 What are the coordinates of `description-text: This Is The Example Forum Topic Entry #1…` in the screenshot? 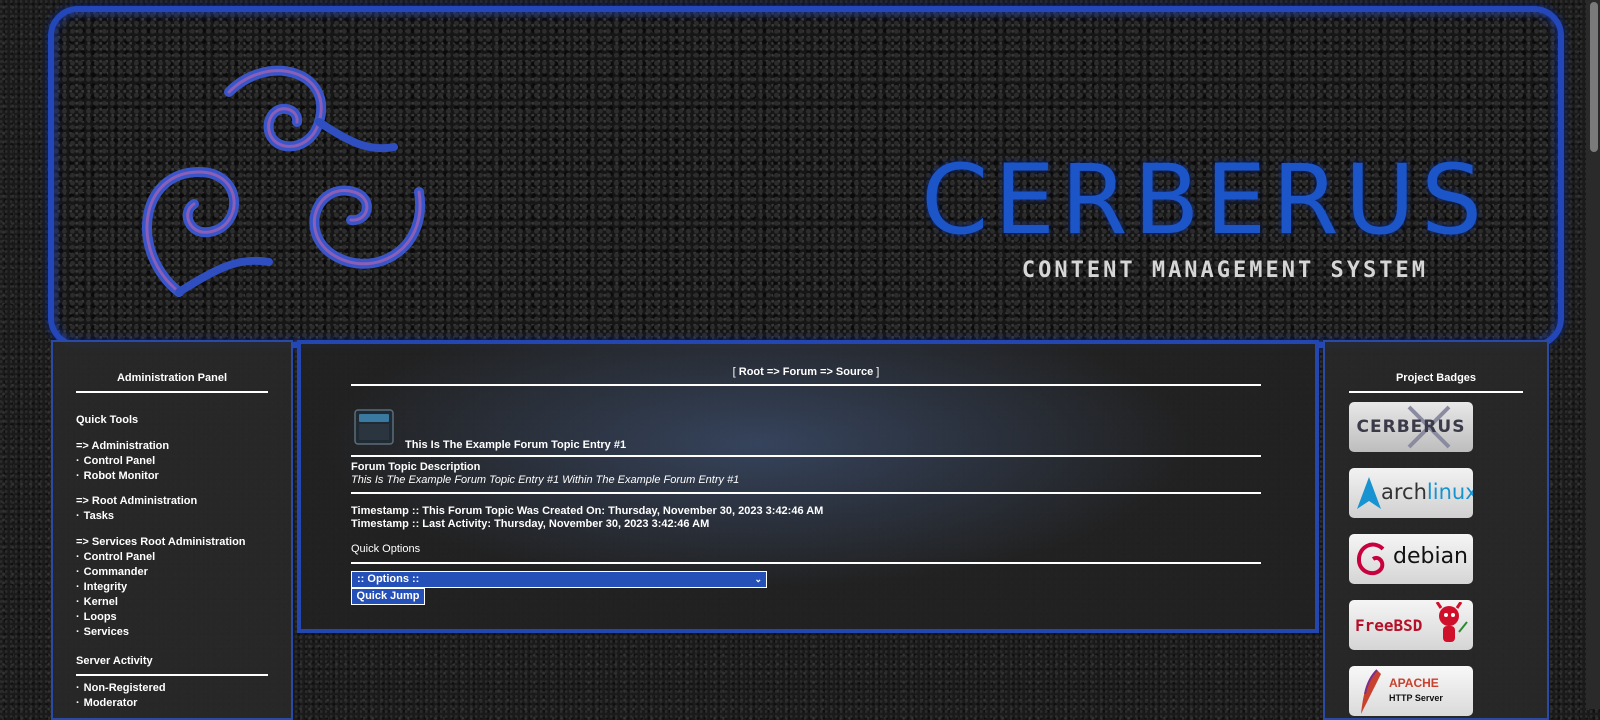 It's located at (545, 480).